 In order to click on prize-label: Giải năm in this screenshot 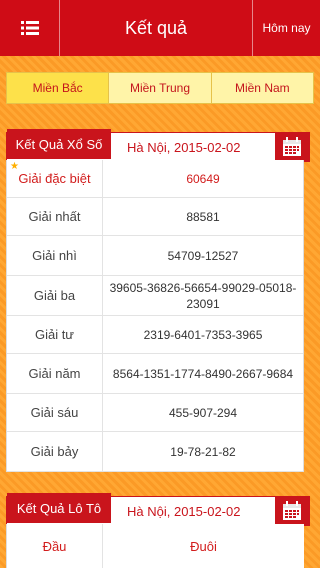, I will do `click(55, 373)`.